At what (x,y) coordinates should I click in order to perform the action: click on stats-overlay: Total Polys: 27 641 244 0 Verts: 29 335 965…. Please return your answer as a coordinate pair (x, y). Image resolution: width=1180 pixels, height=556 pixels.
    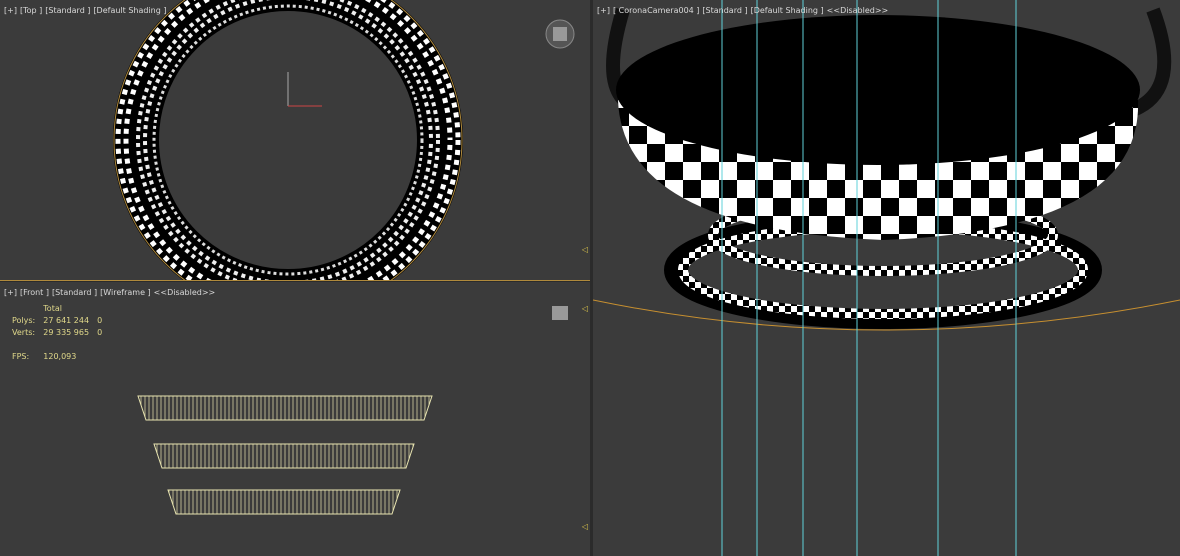
    Looking at the image, I should click on (60, 333).